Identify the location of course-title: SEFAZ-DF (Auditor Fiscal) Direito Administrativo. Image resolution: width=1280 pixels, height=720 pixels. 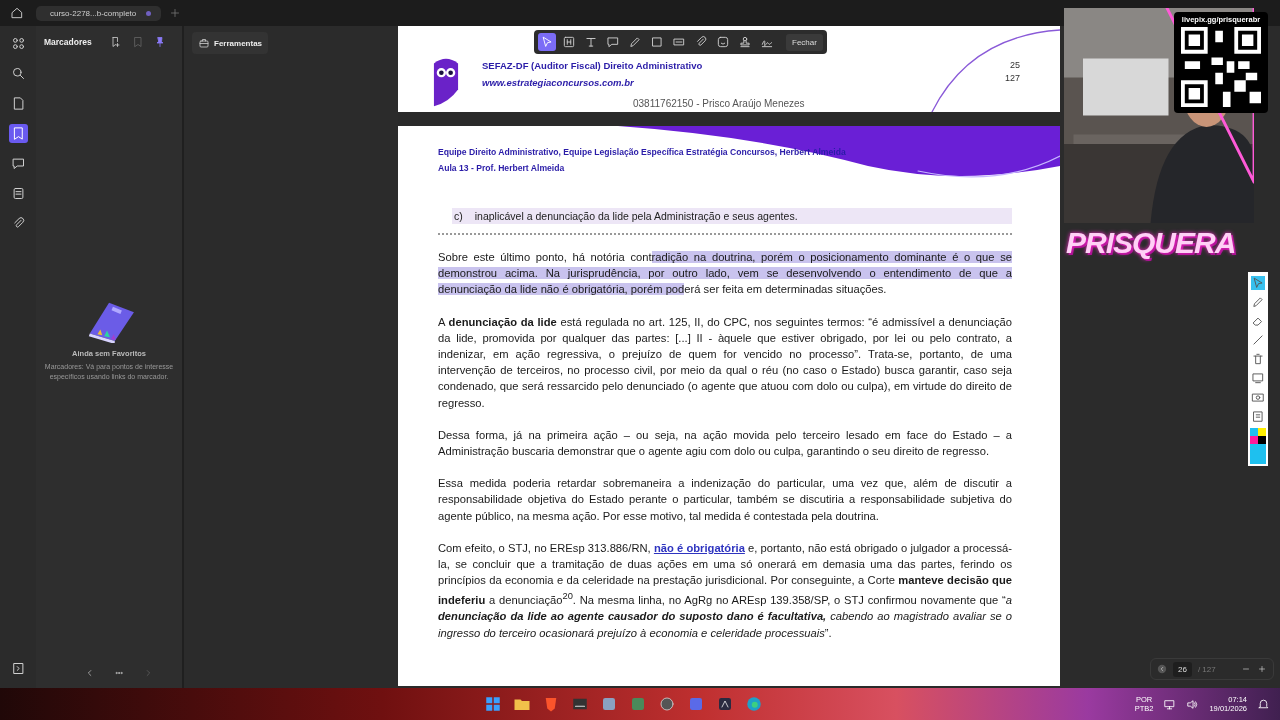
(592, 65).